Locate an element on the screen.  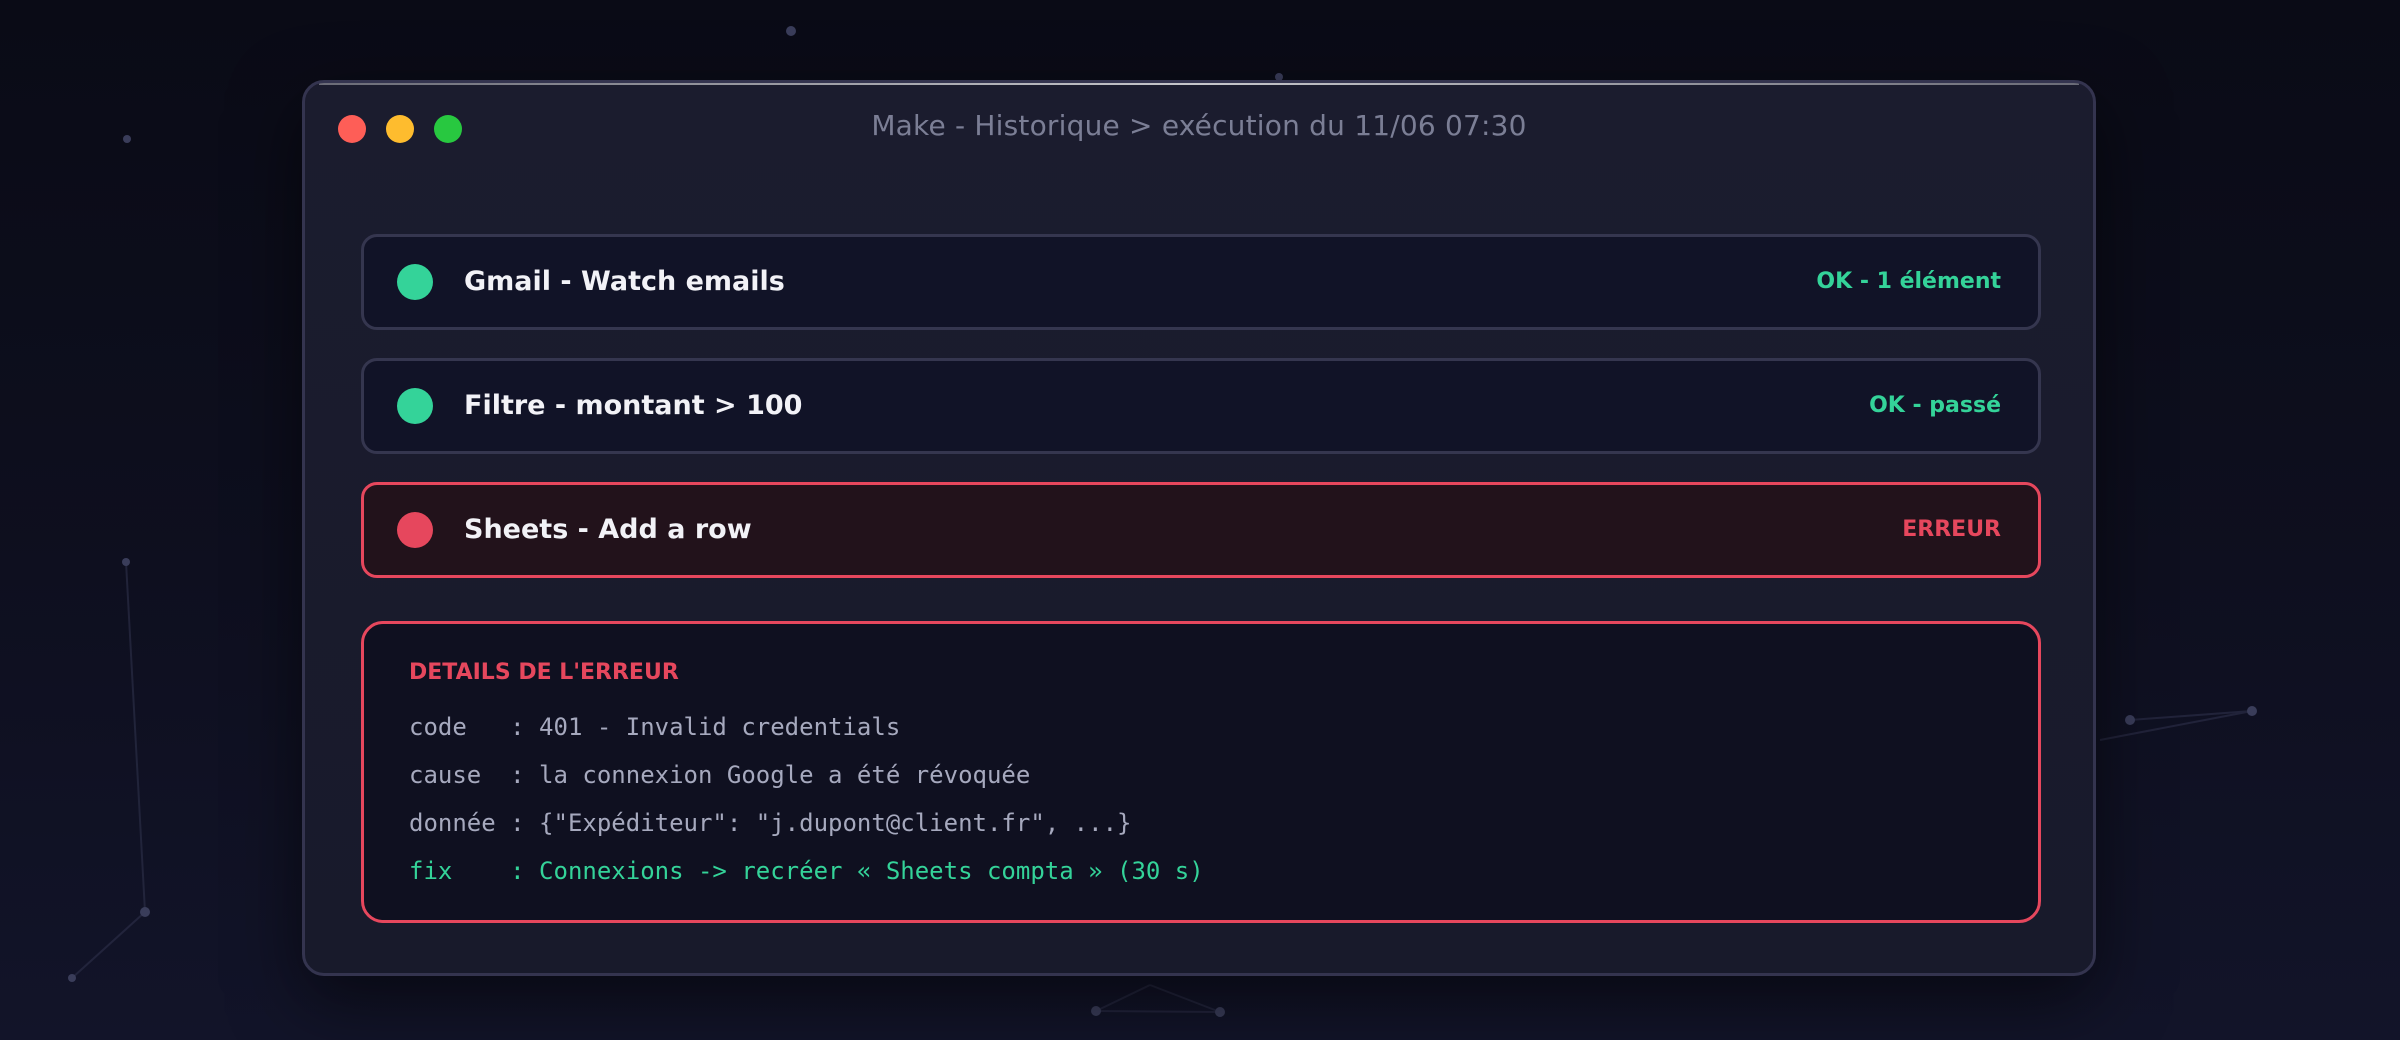
step-label: Filtre - montant > 100 is located at coordinates (633, 405).